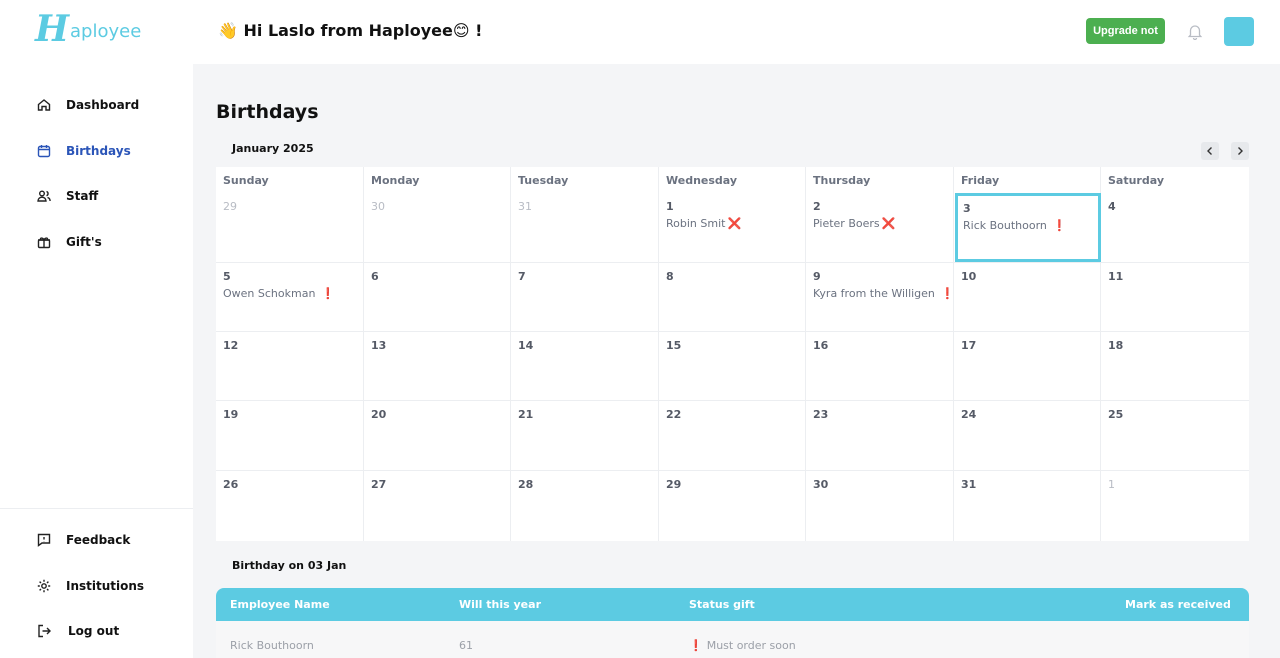 The height and width of the screenshot is (658, 1280). I want to click on logout-icon, so click(44, 631).